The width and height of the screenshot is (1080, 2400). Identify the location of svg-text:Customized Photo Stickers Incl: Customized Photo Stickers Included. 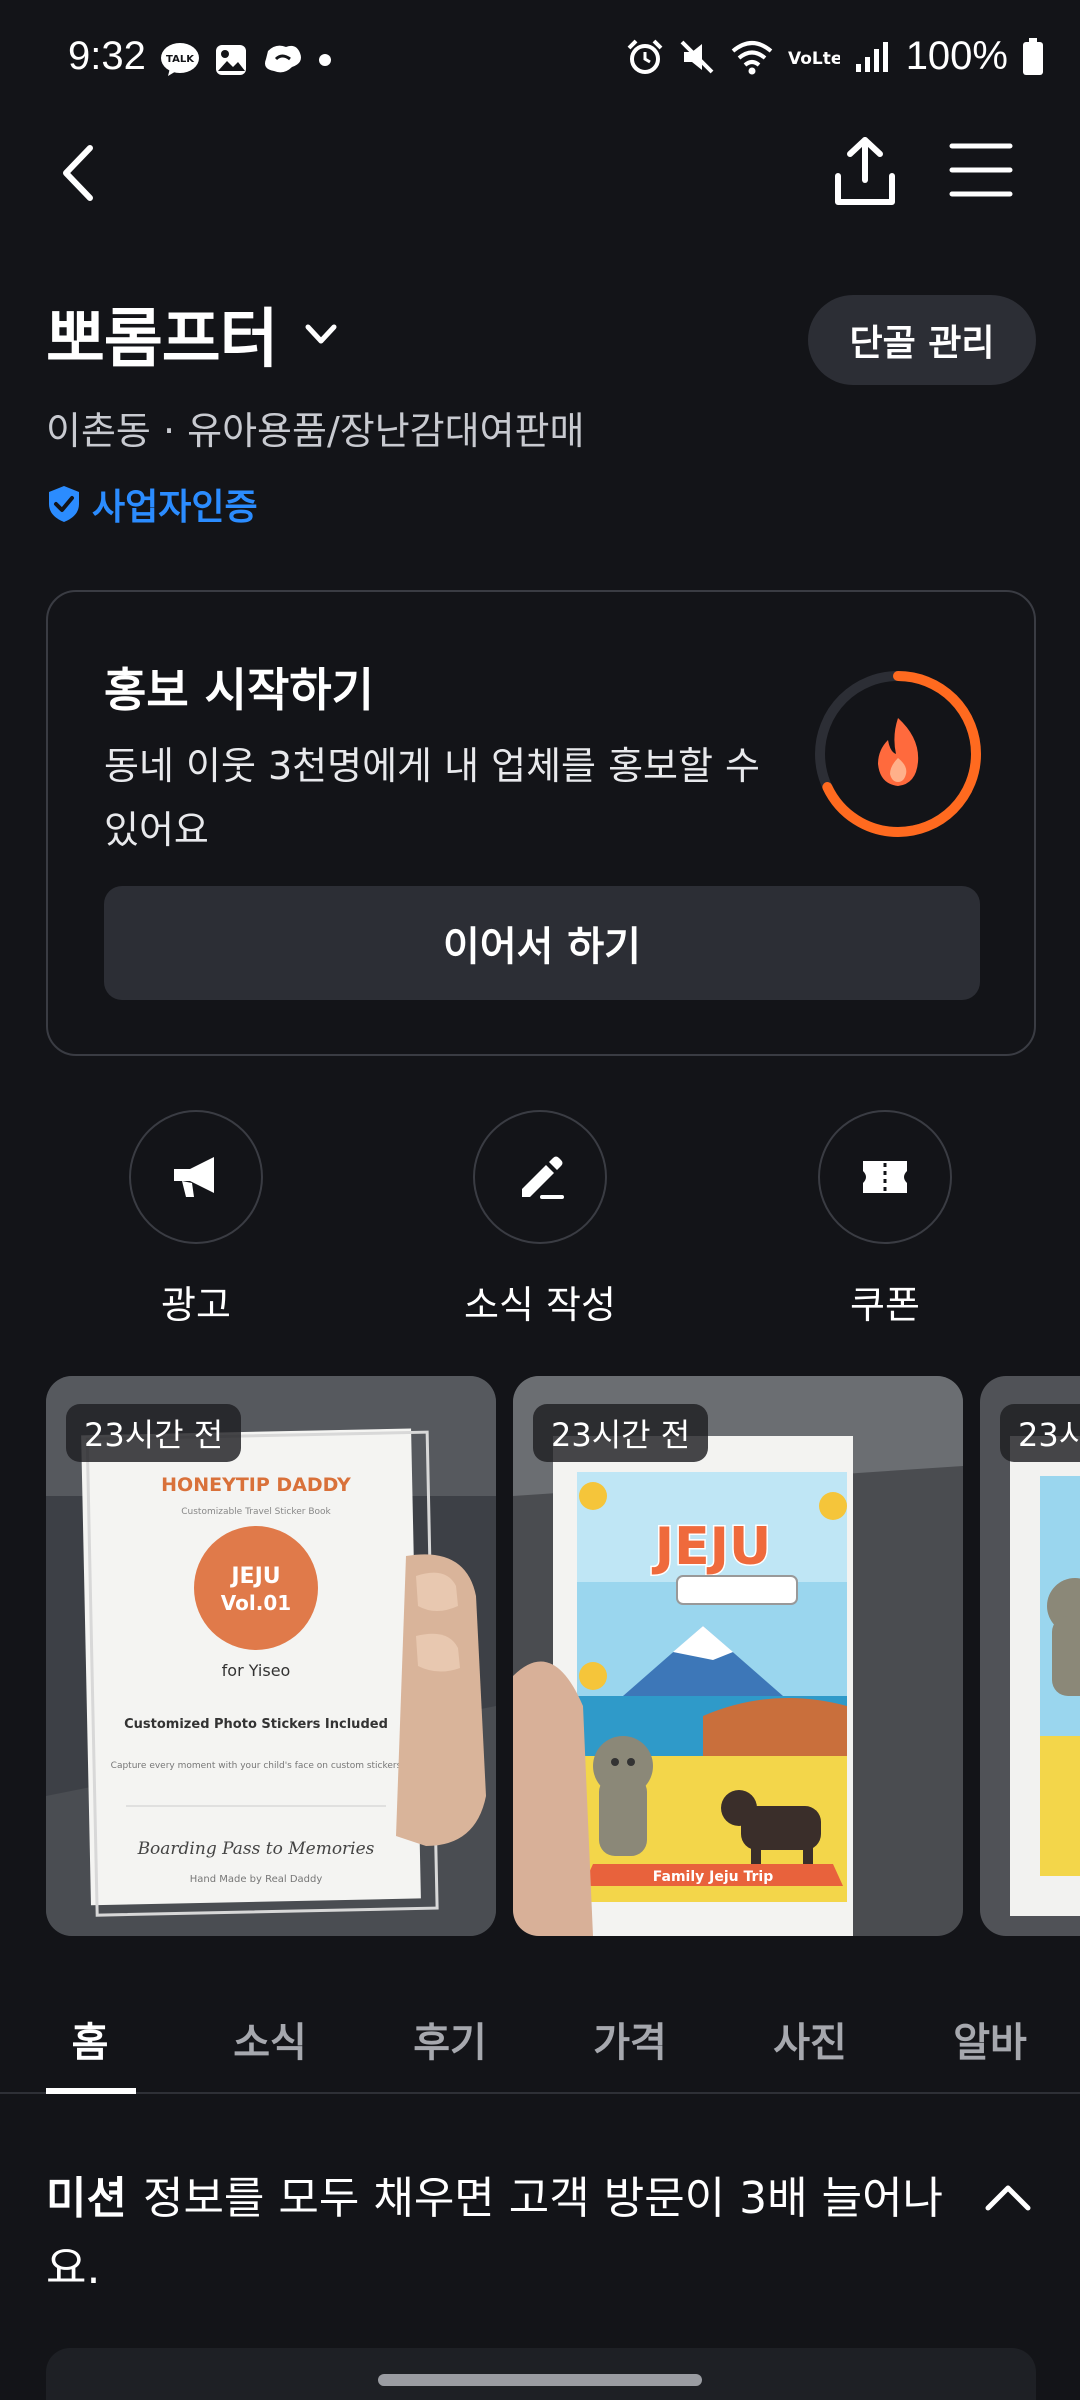
(256, 1724).